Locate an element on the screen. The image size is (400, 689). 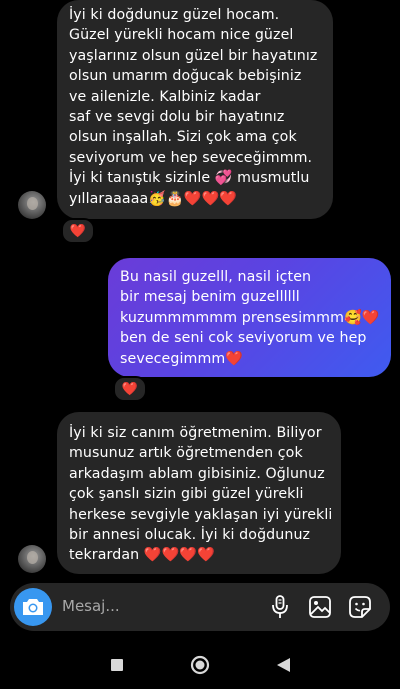
gallery-button is located at coordinates (320, 607).